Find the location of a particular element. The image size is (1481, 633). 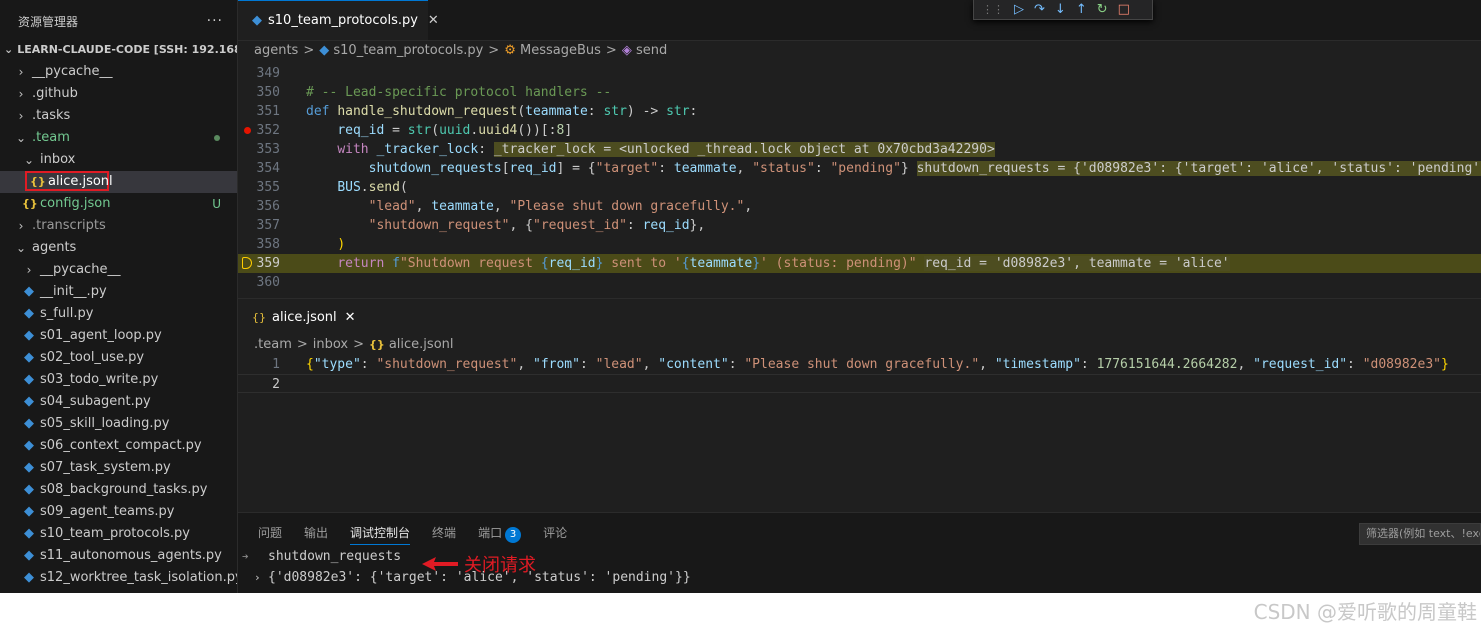

explorer-header: 资源管理器 ··· is located at coordinates (118, 21).